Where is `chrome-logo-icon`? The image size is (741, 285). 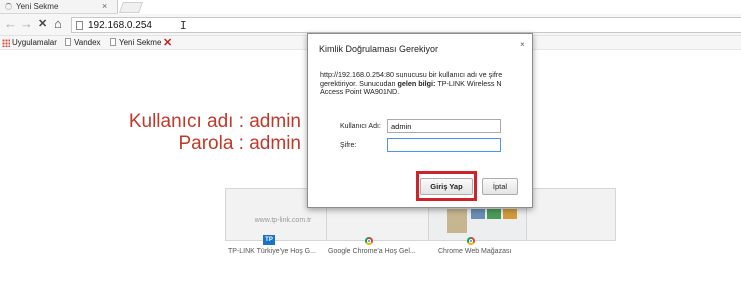 chrome-logo-icon is located at coordinates (369, 241).